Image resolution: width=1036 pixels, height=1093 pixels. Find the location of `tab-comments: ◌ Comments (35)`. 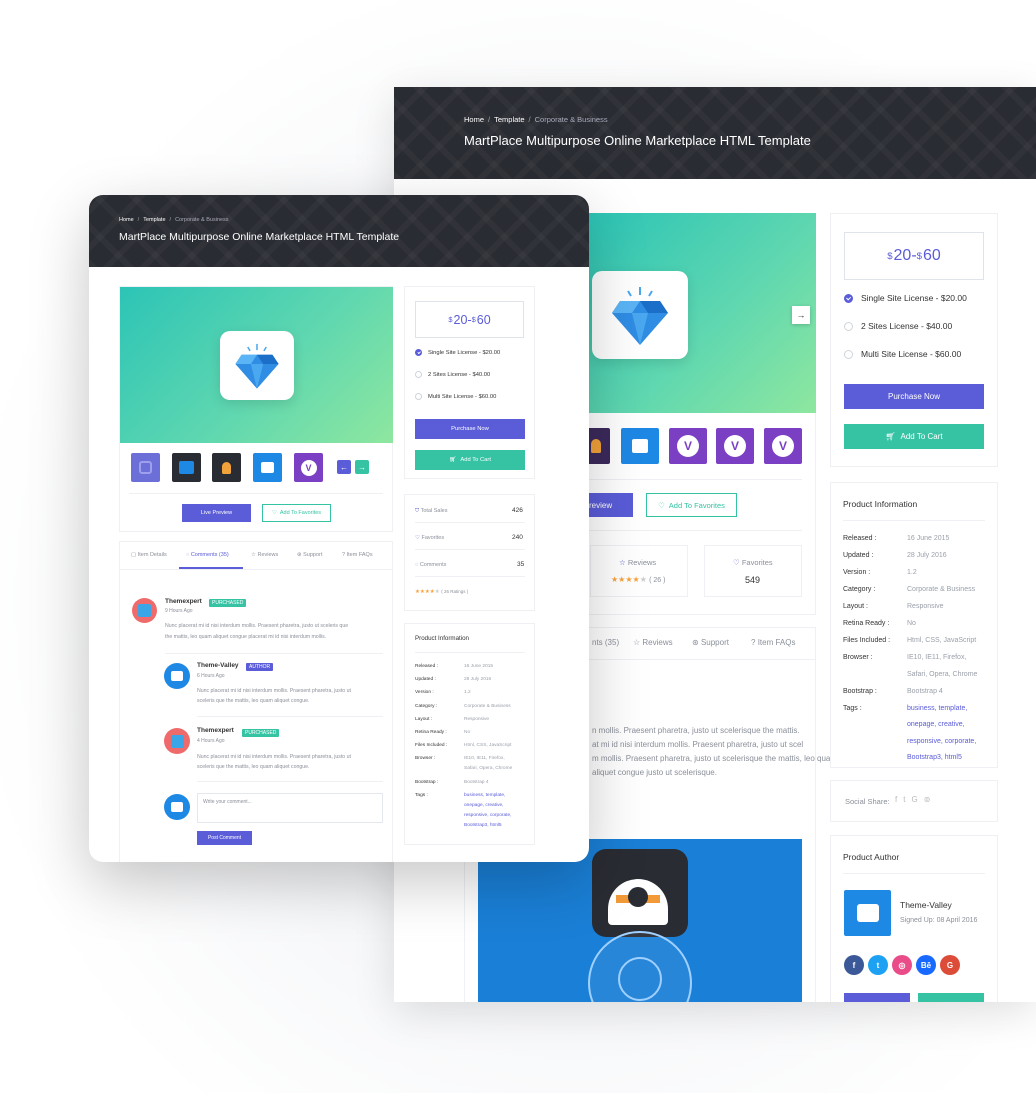

tab-comments: ◌ Comments (35) is located at coordinates (207, 555).